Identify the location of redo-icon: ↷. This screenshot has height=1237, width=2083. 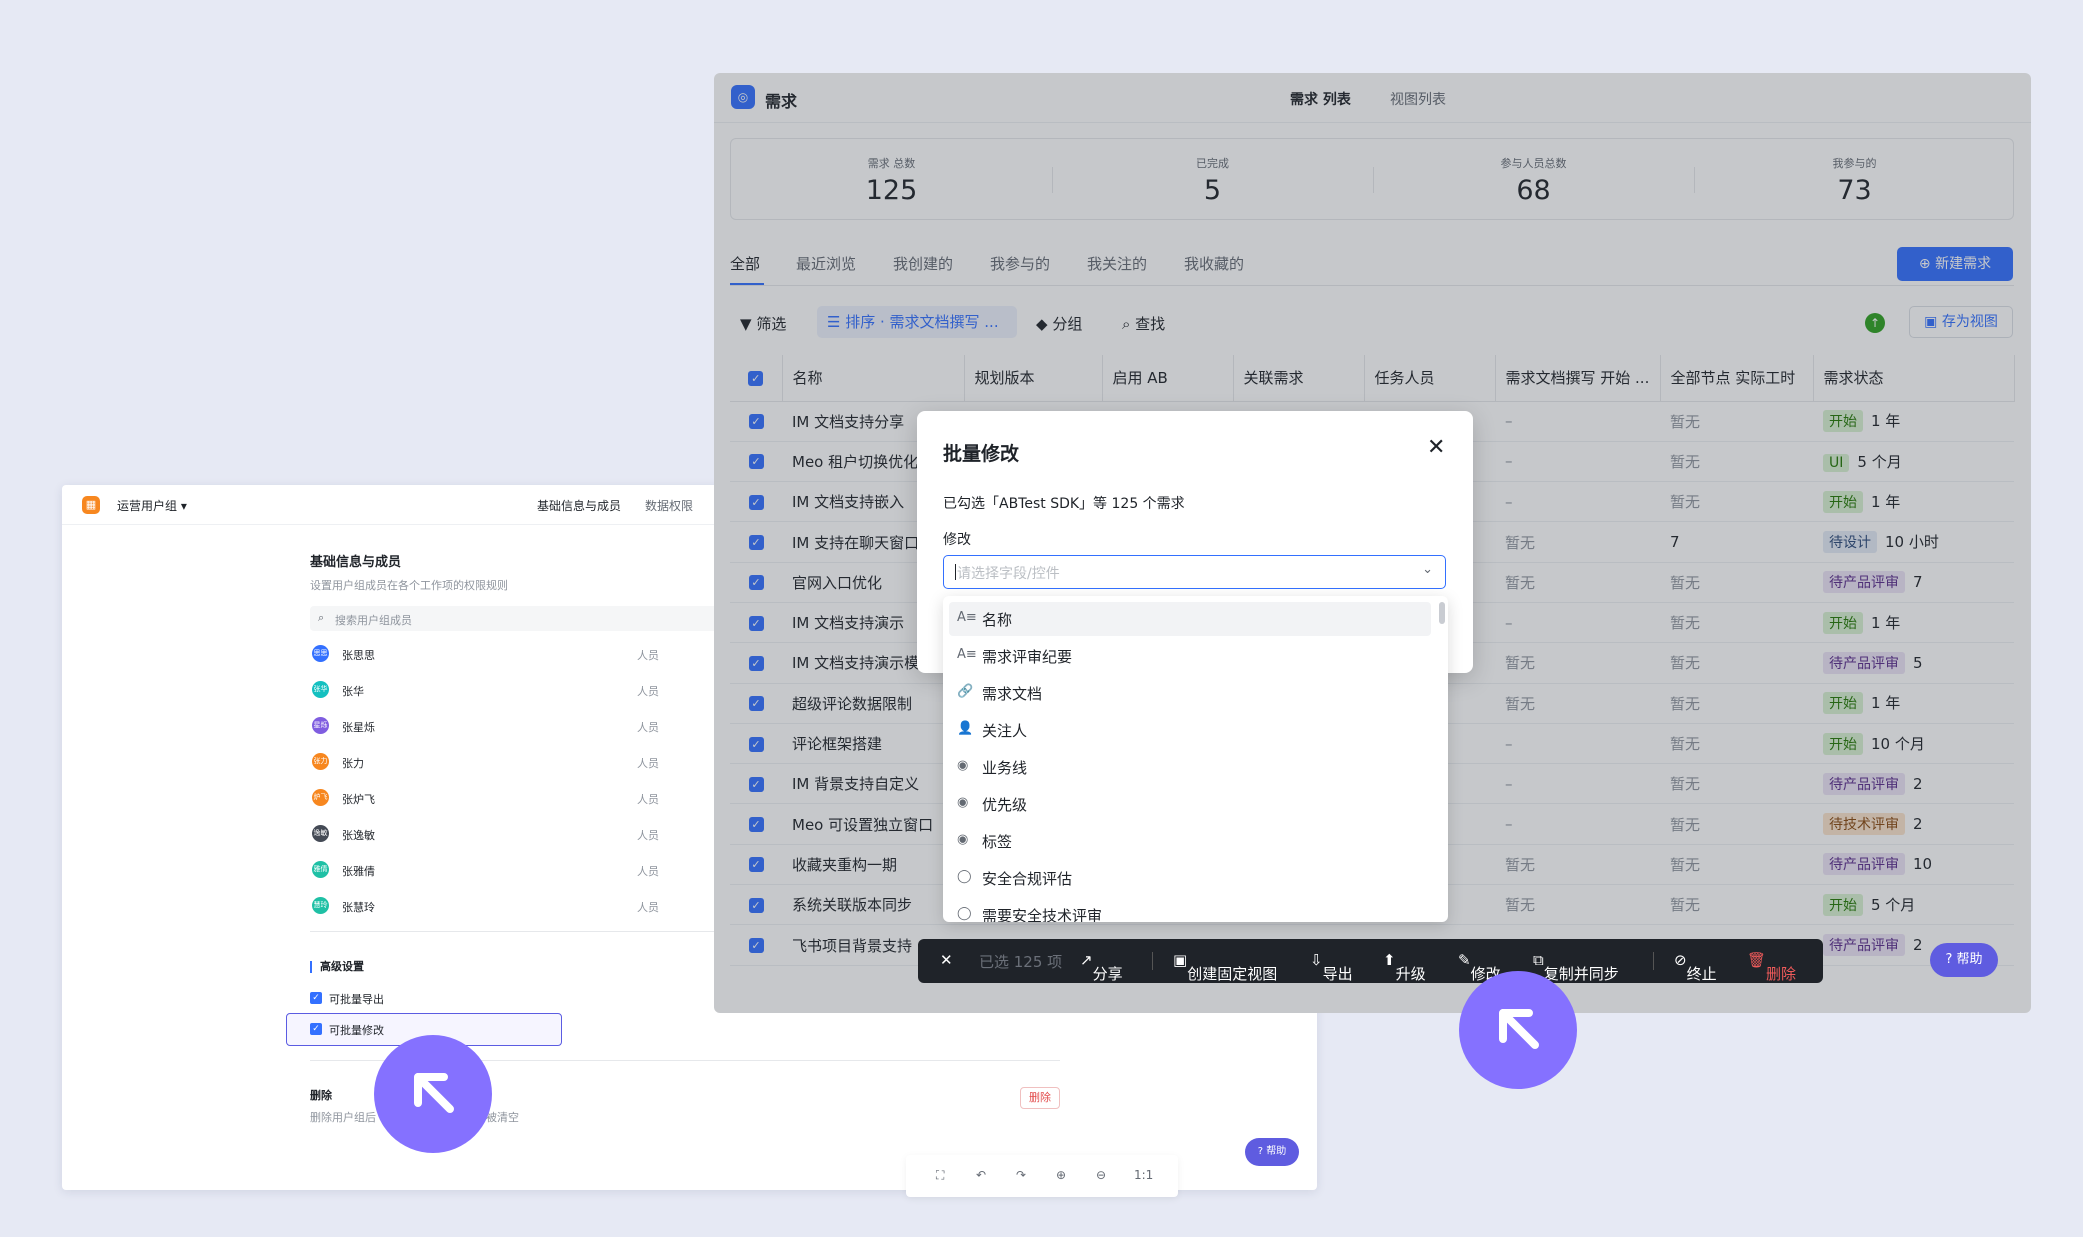
(1021, 1175).